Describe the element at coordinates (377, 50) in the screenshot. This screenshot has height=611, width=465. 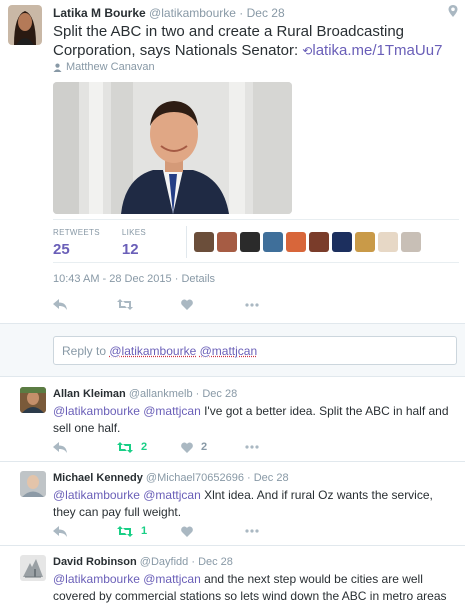
I see `tweet-link-text: latika.me/1TmaUu7` at that location.